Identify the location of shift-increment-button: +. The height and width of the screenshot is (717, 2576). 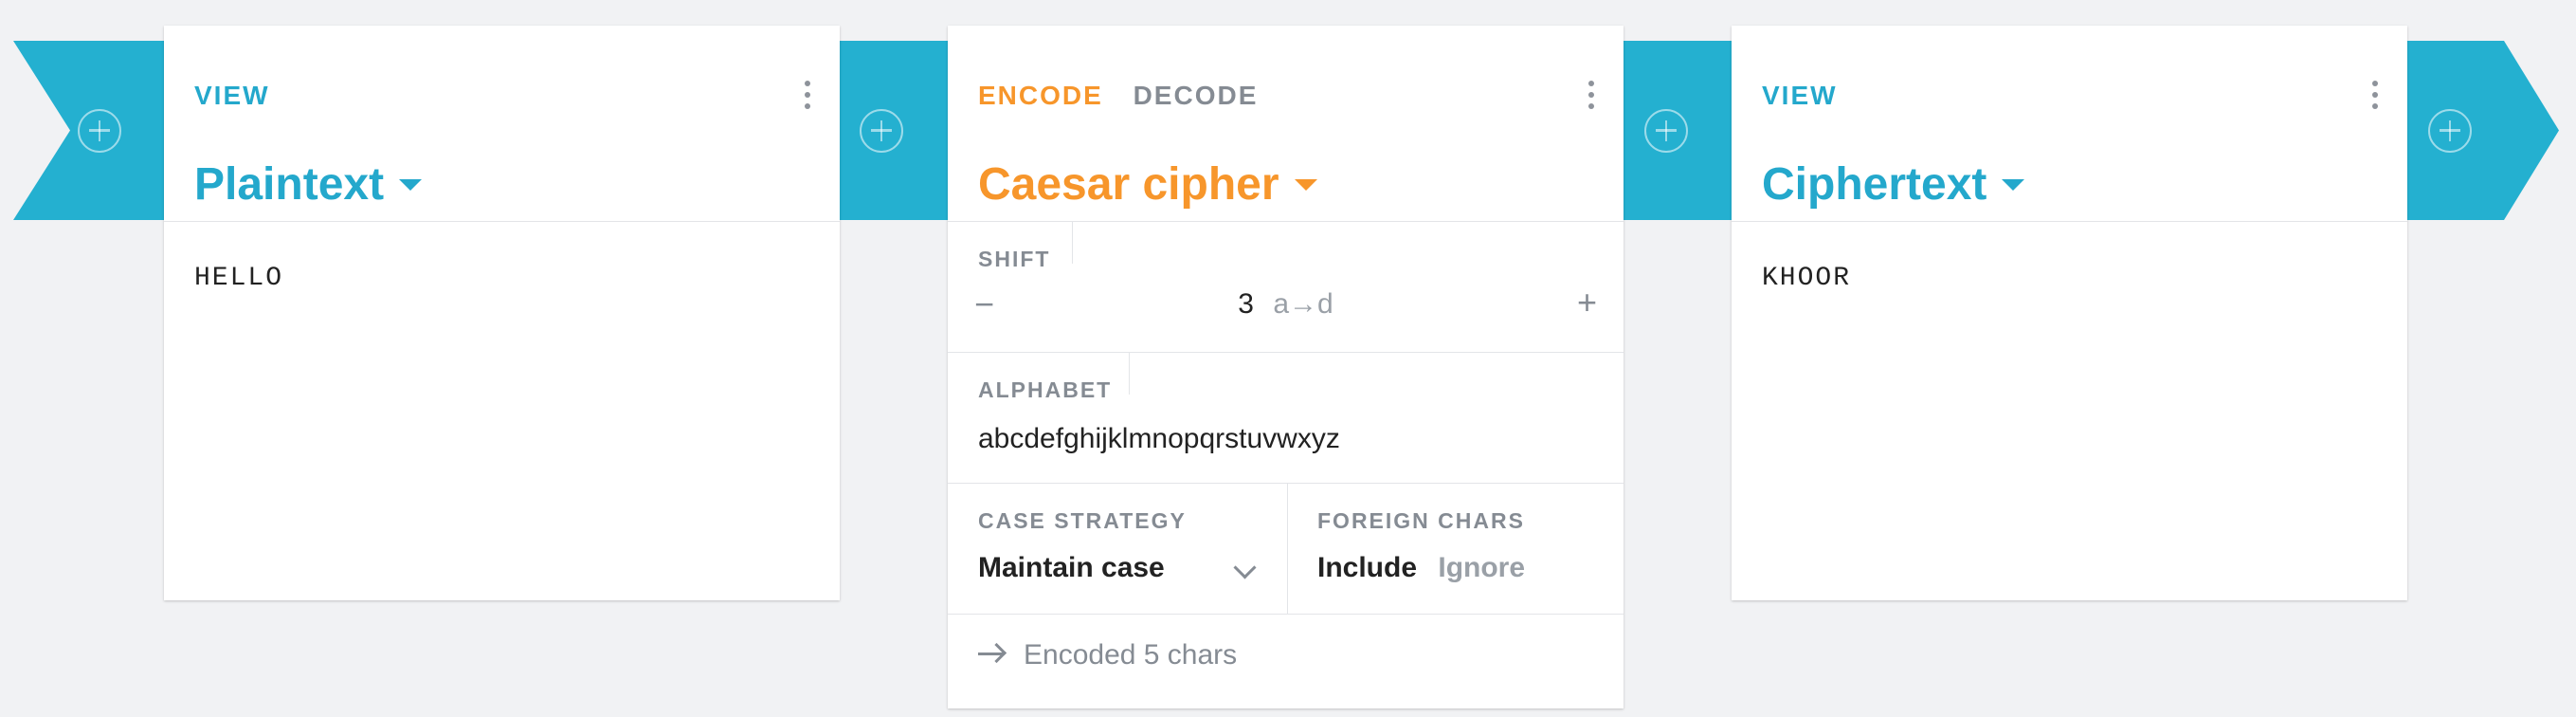
(1587, 302).